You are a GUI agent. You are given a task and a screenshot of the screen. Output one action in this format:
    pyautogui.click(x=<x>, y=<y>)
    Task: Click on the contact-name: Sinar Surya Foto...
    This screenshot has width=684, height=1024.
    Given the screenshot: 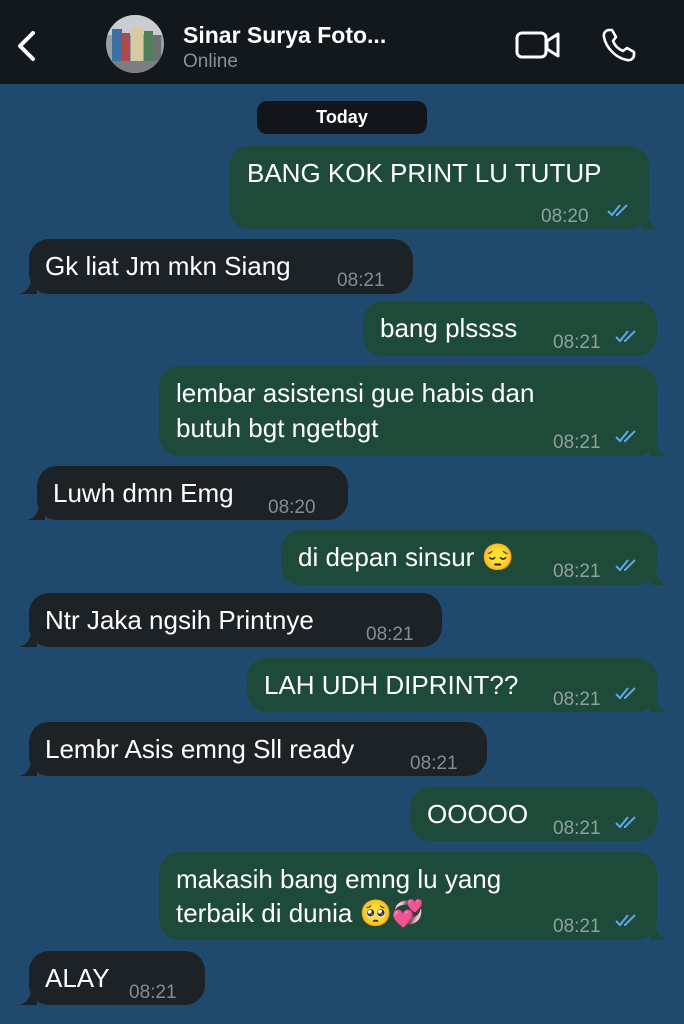 What is the action you would take?
    pyautogui.click(x=284, y=35)
    